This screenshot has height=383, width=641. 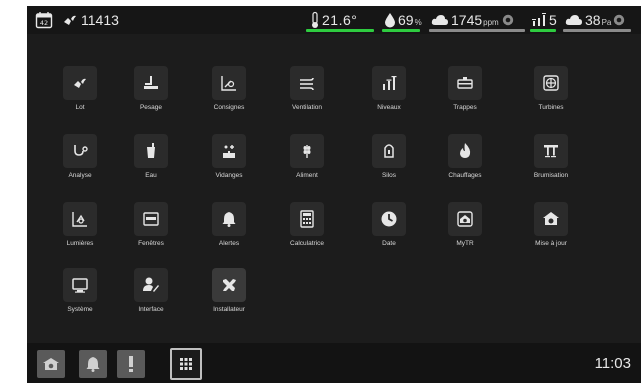 I want to click on menu-tile-mytr: MyTR, so click(x=465, y=230).